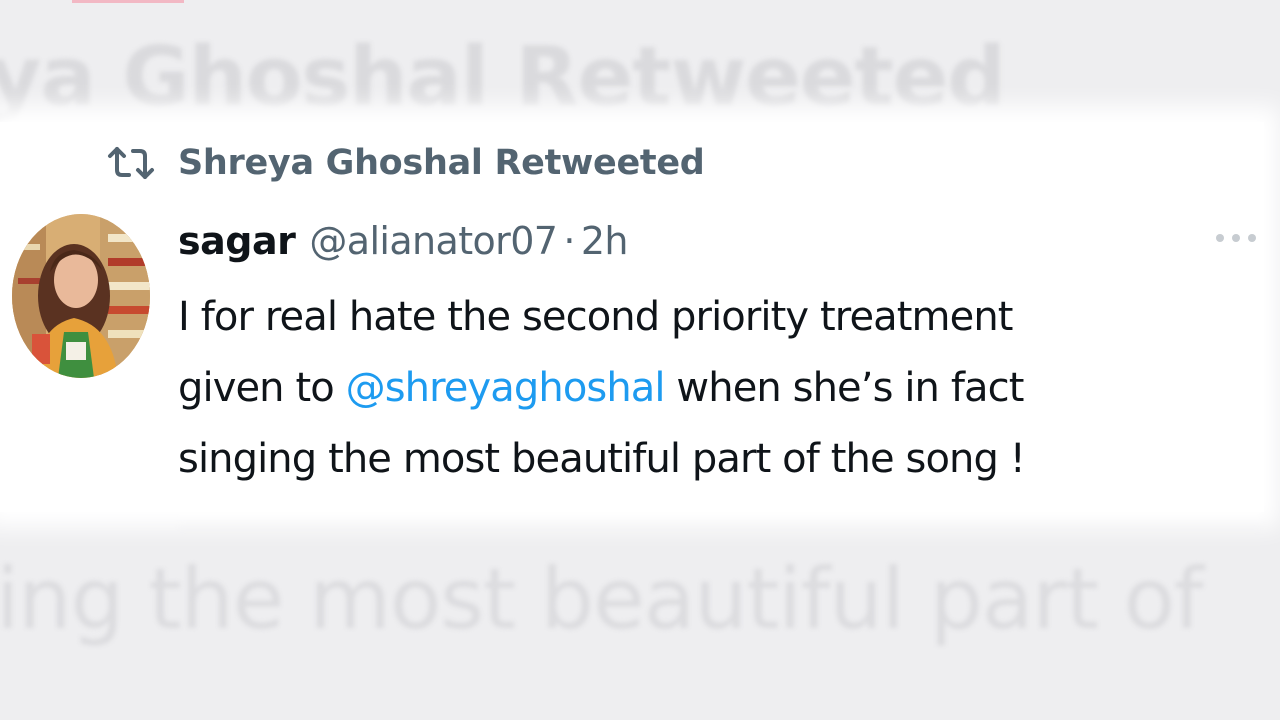 This screenshot has height=720, width=1280. I want to click on retweet-label: Shreya Ghoshal Retweeted, so click(441, 163).